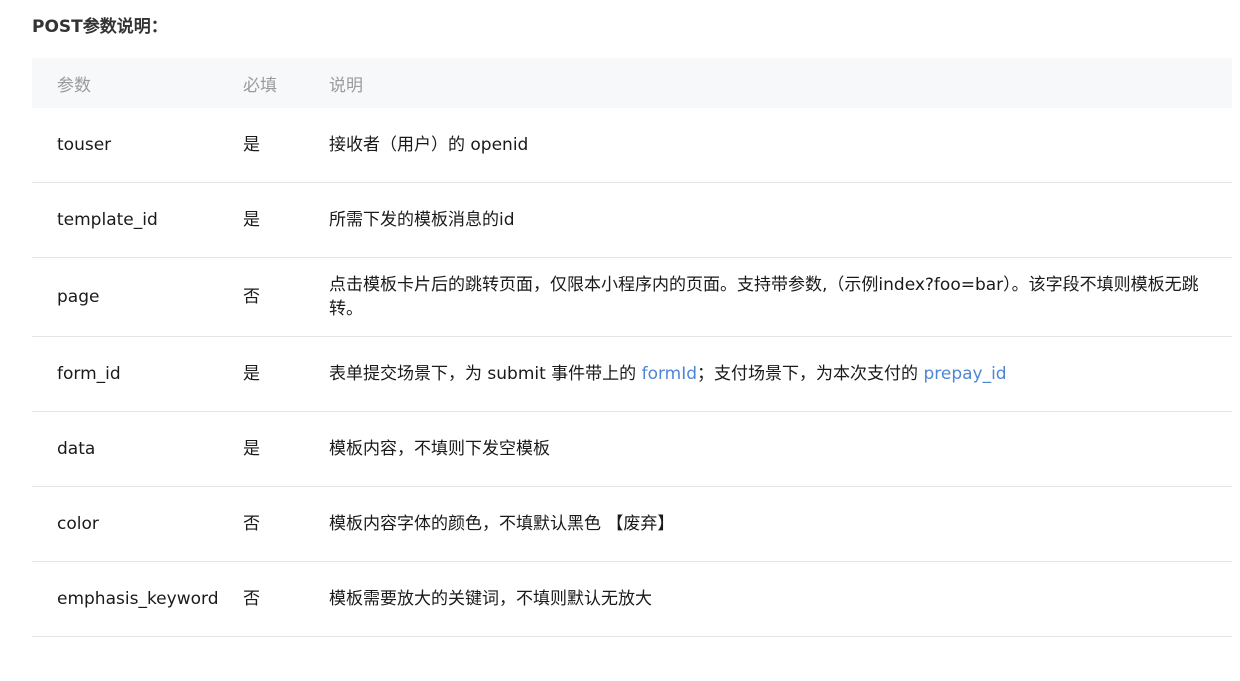 The width and height of the screenshot is (1240, 681). I want to click on doc-link: prepay_id, so click(964, 374).